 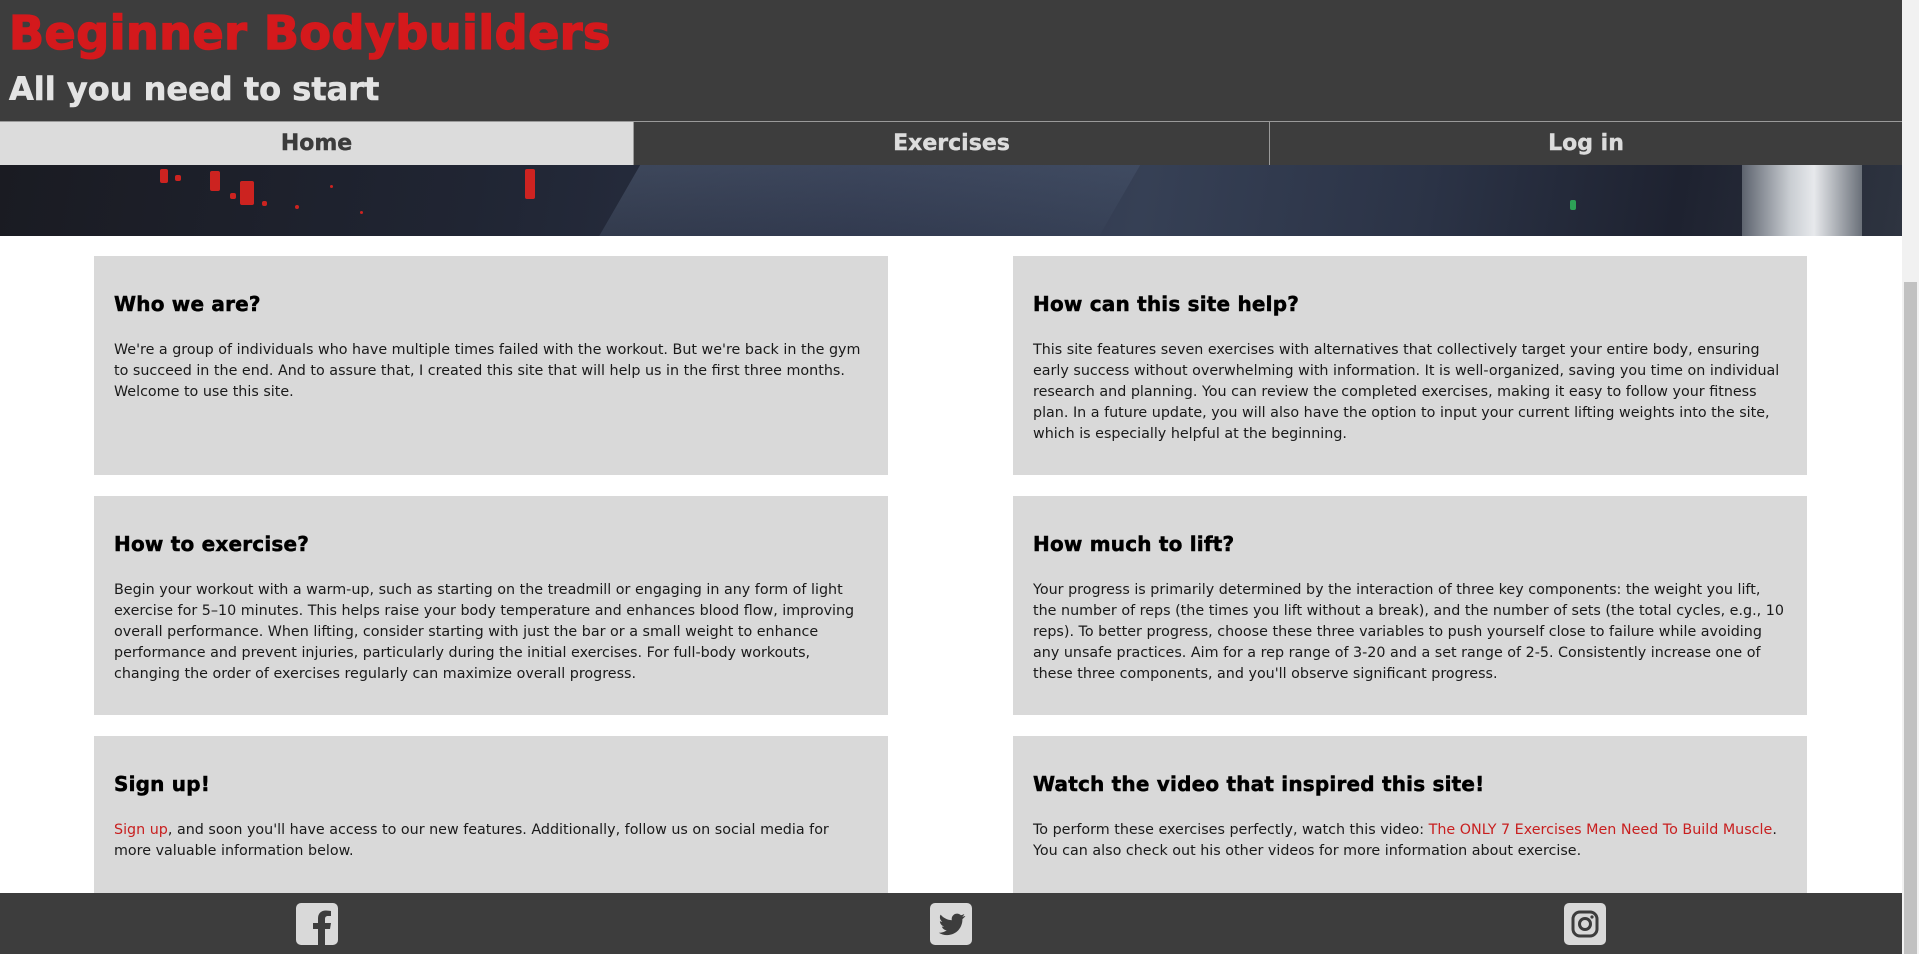 I want to click on instagram-icon, so click(x=1585, y=924).